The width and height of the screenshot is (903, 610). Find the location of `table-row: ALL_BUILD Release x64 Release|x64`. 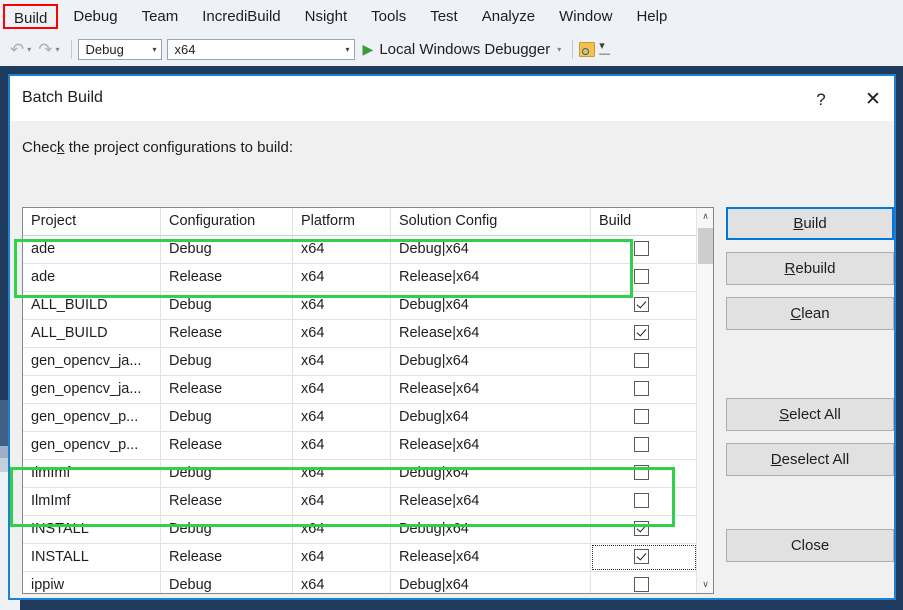

table-row: ALL_BUILD Release x64 Release|x64 is located at coordinates (360, 334).